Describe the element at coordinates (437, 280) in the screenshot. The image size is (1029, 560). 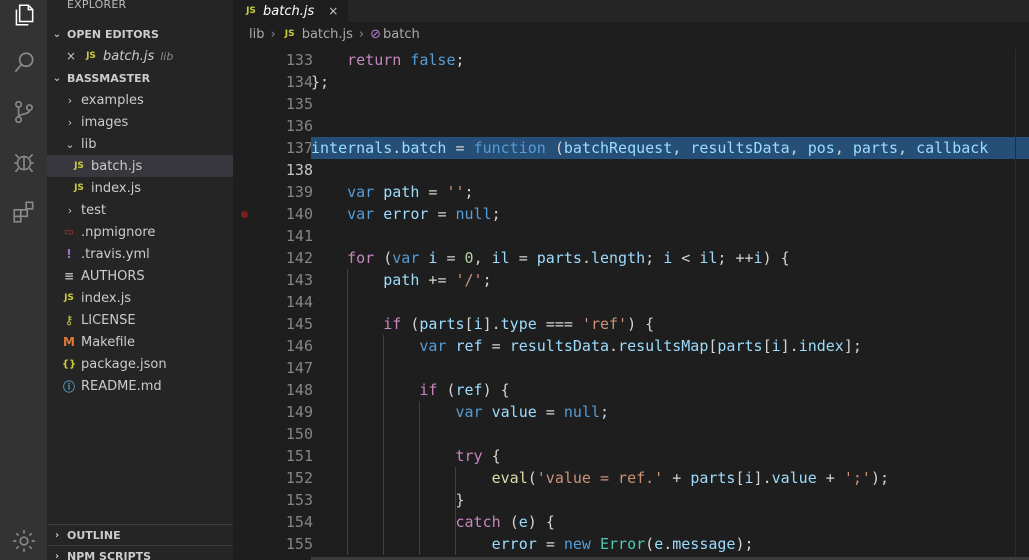
I see `code-text: path += '/';` at that location.